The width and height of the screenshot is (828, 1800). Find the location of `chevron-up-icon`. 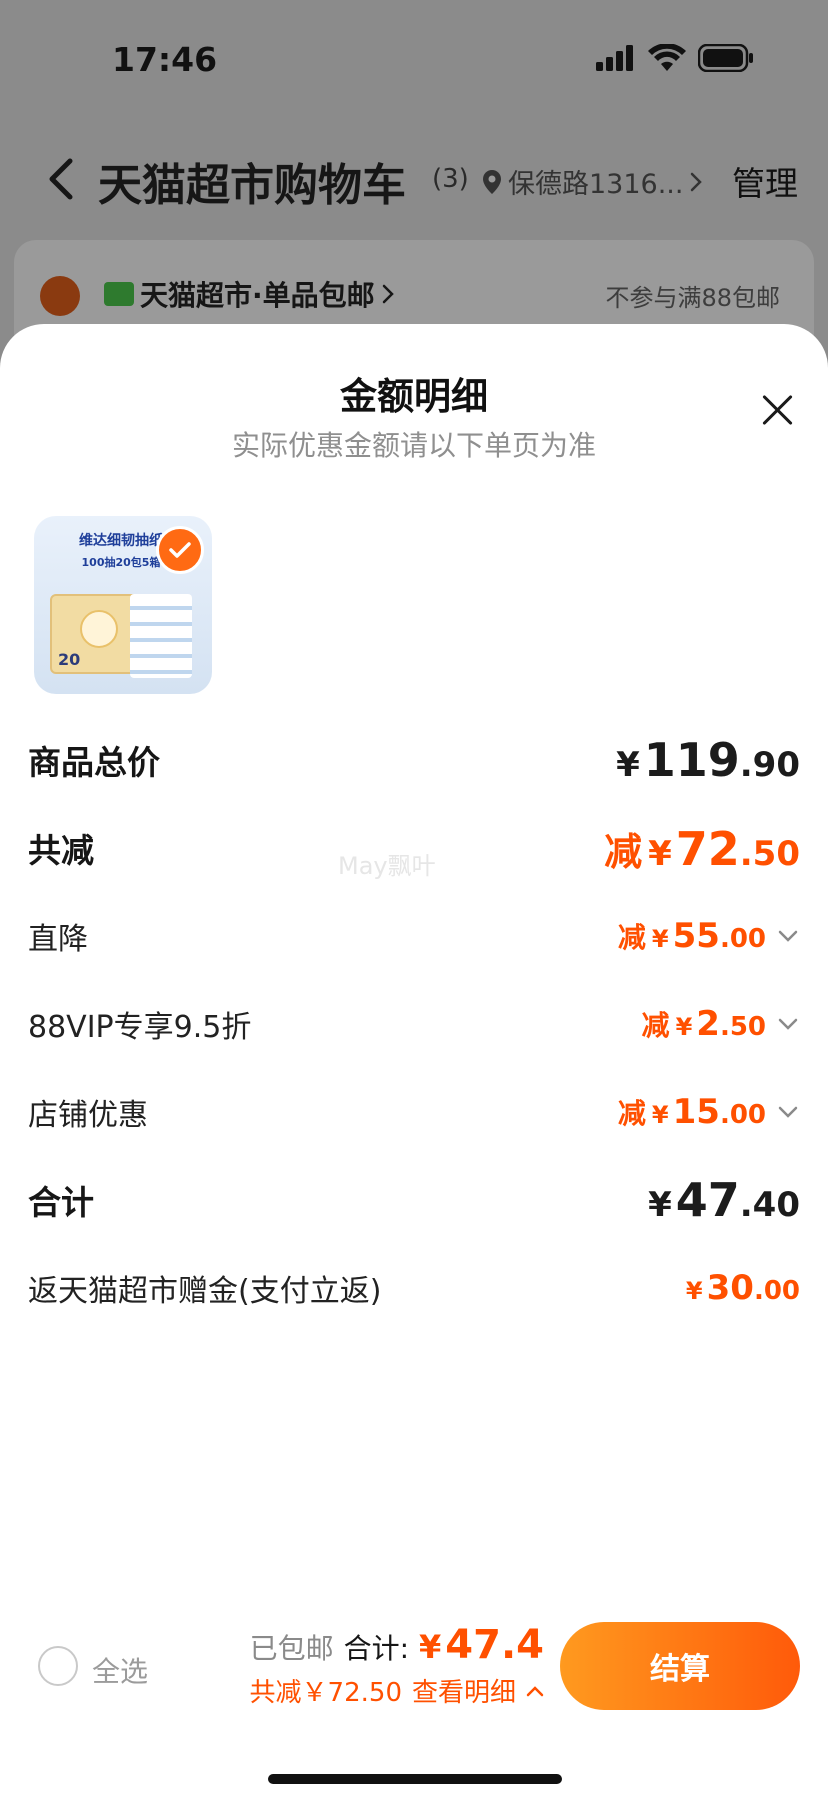

chevron-up-icon is located at coordinates (535, 1691).